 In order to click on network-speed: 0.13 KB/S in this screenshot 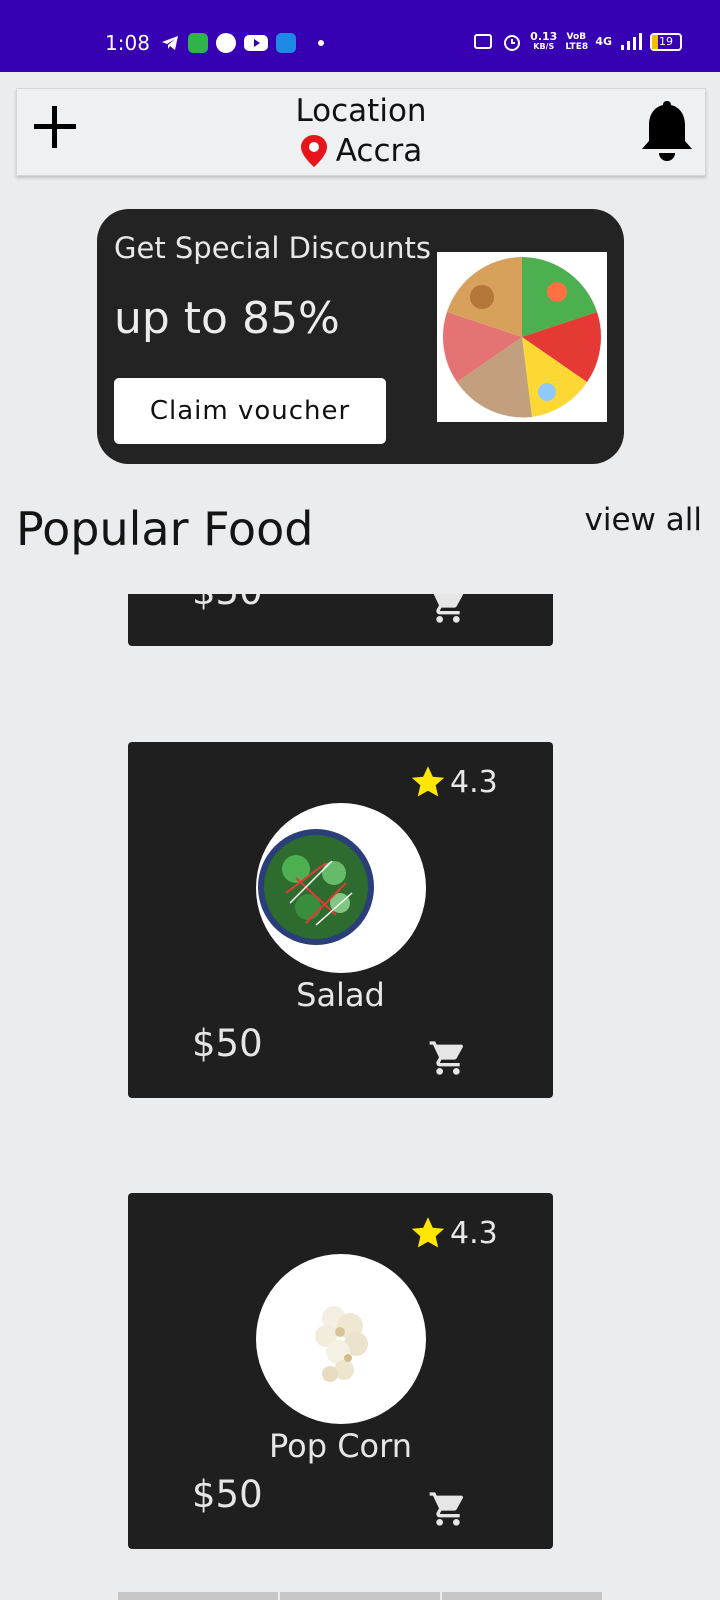, I will do `click(544, 40)`.